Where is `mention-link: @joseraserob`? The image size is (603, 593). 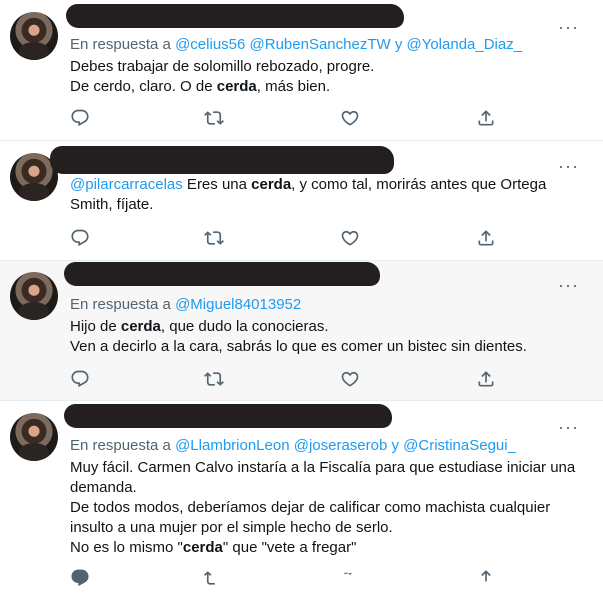 mention-link: @joseraserob is located at coordinates (341, 445).